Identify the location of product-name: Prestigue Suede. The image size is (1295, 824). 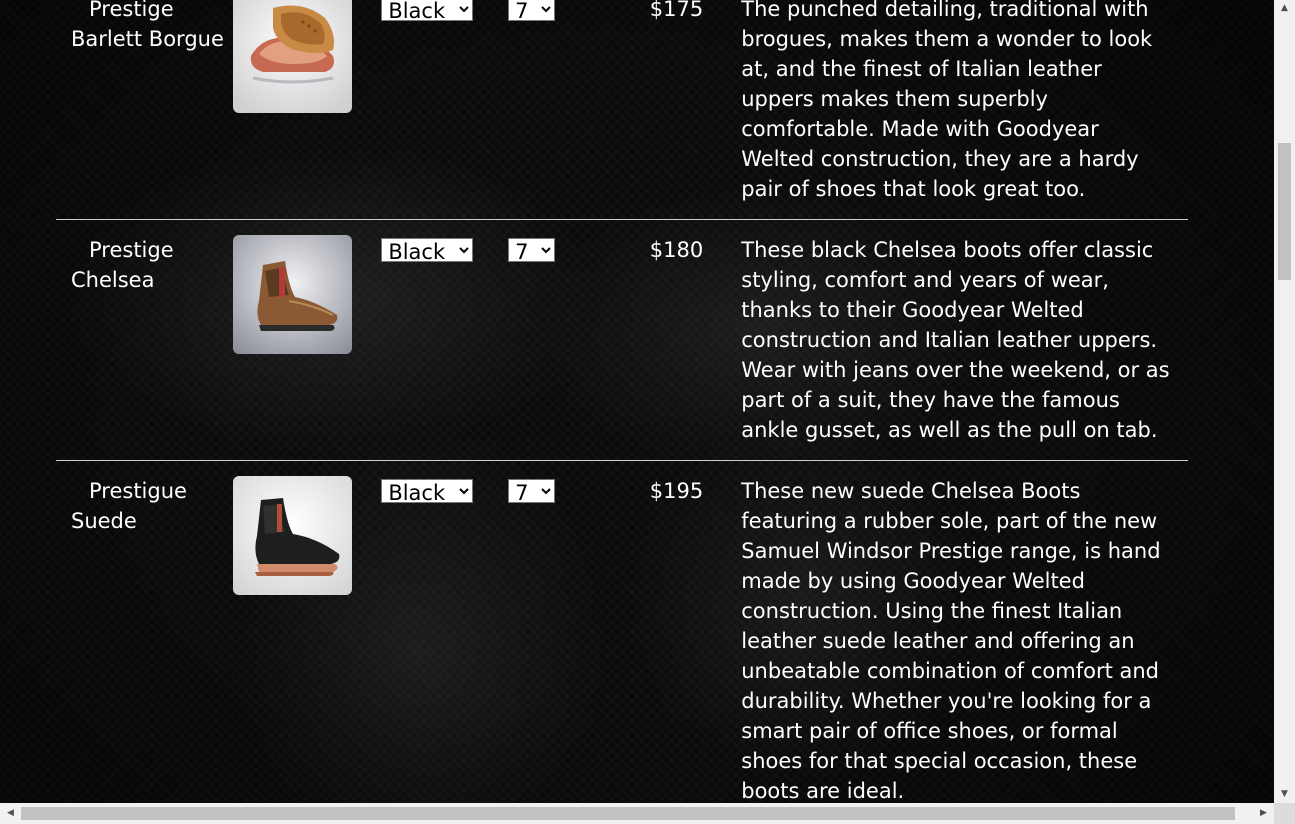
(129, 506).